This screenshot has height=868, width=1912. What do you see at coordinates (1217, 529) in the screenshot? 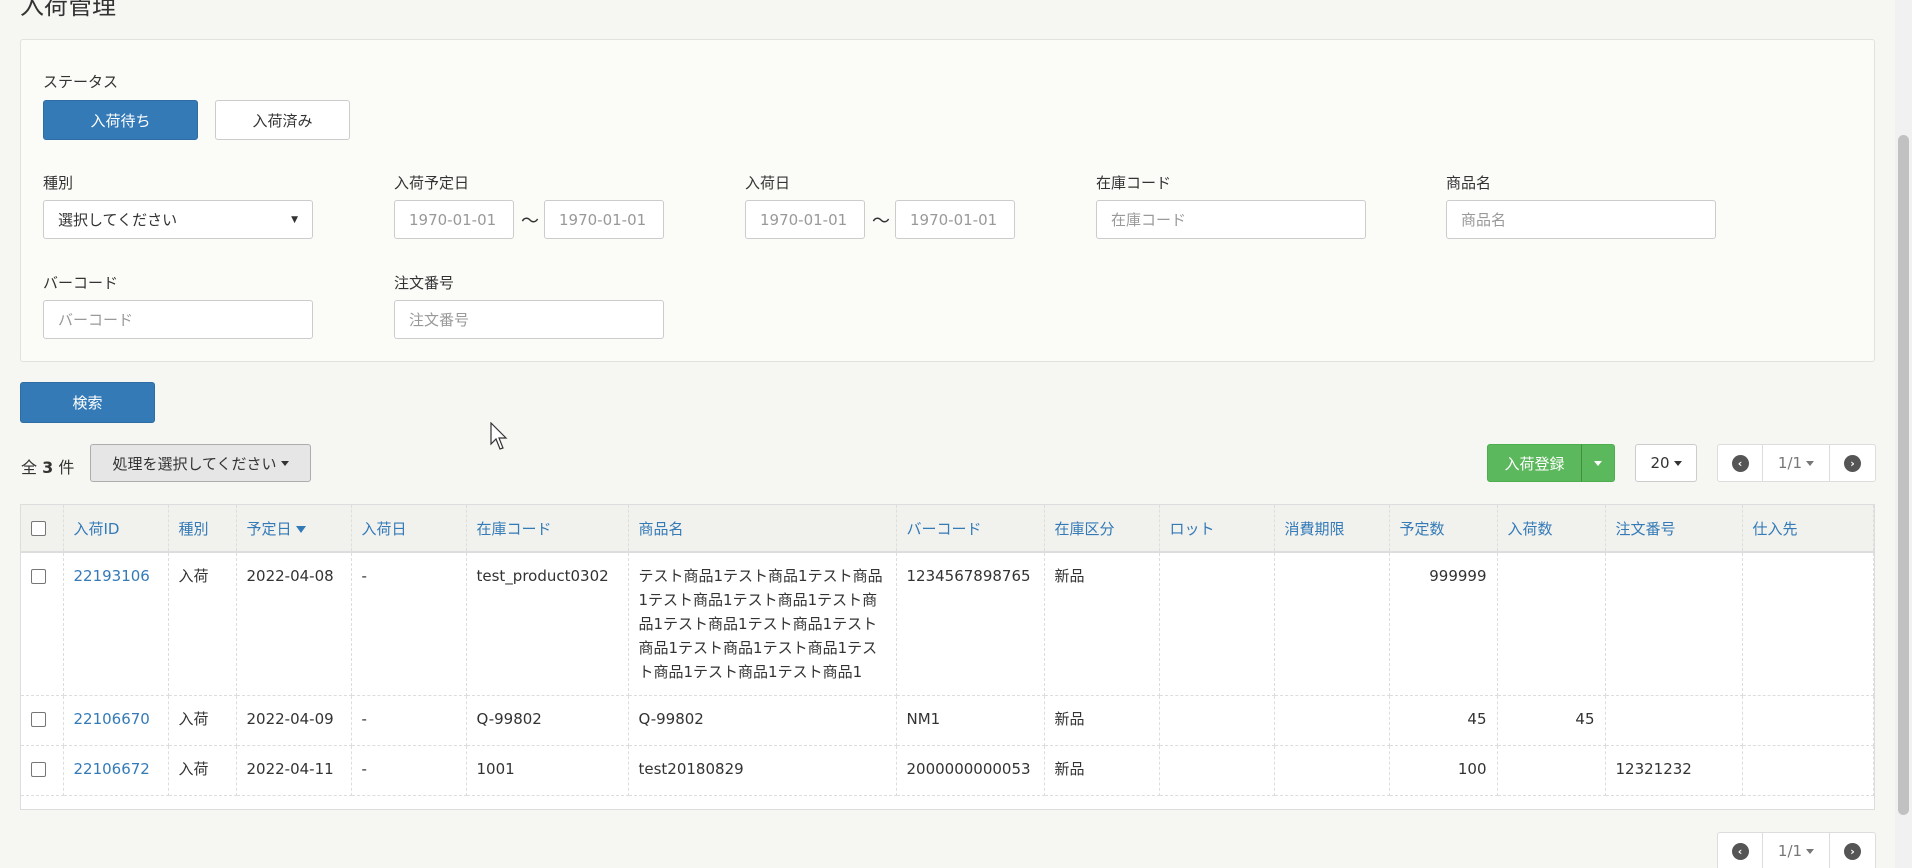
I see `column-header: ロット` at bounding box center [1217, 529].